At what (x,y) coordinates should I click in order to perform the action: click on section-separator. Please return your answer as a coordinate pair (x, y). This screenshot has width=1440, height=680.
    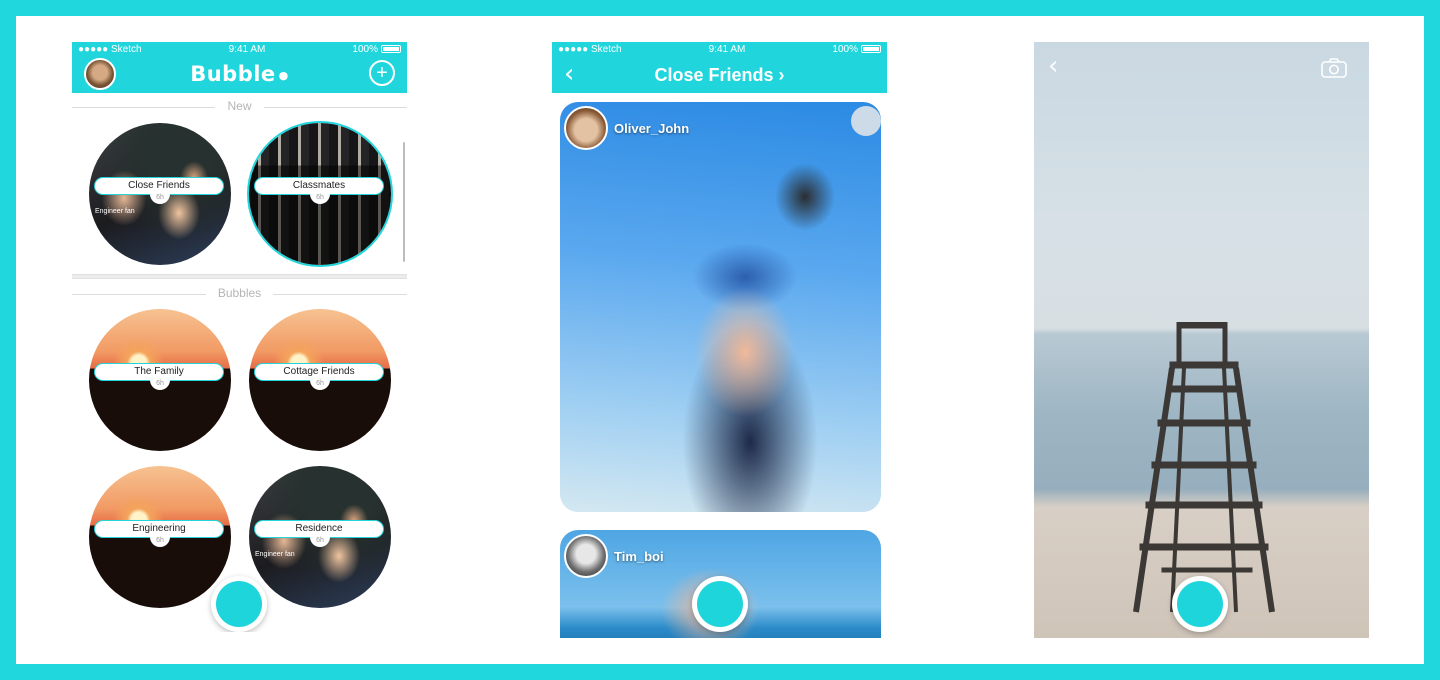
    Looking at the image, I should click on (239, 276).